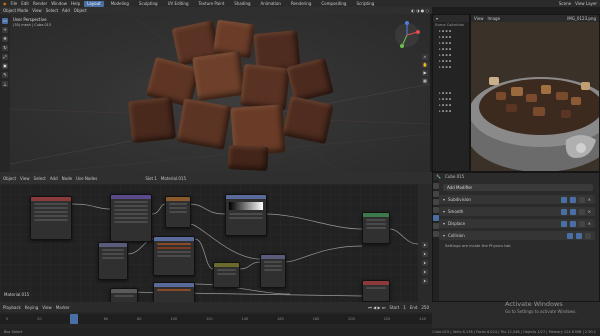  What do you see at coordinates (178, 212) in the screenshot?
I see `node-noise-texture` at bounding box center [178, 212].